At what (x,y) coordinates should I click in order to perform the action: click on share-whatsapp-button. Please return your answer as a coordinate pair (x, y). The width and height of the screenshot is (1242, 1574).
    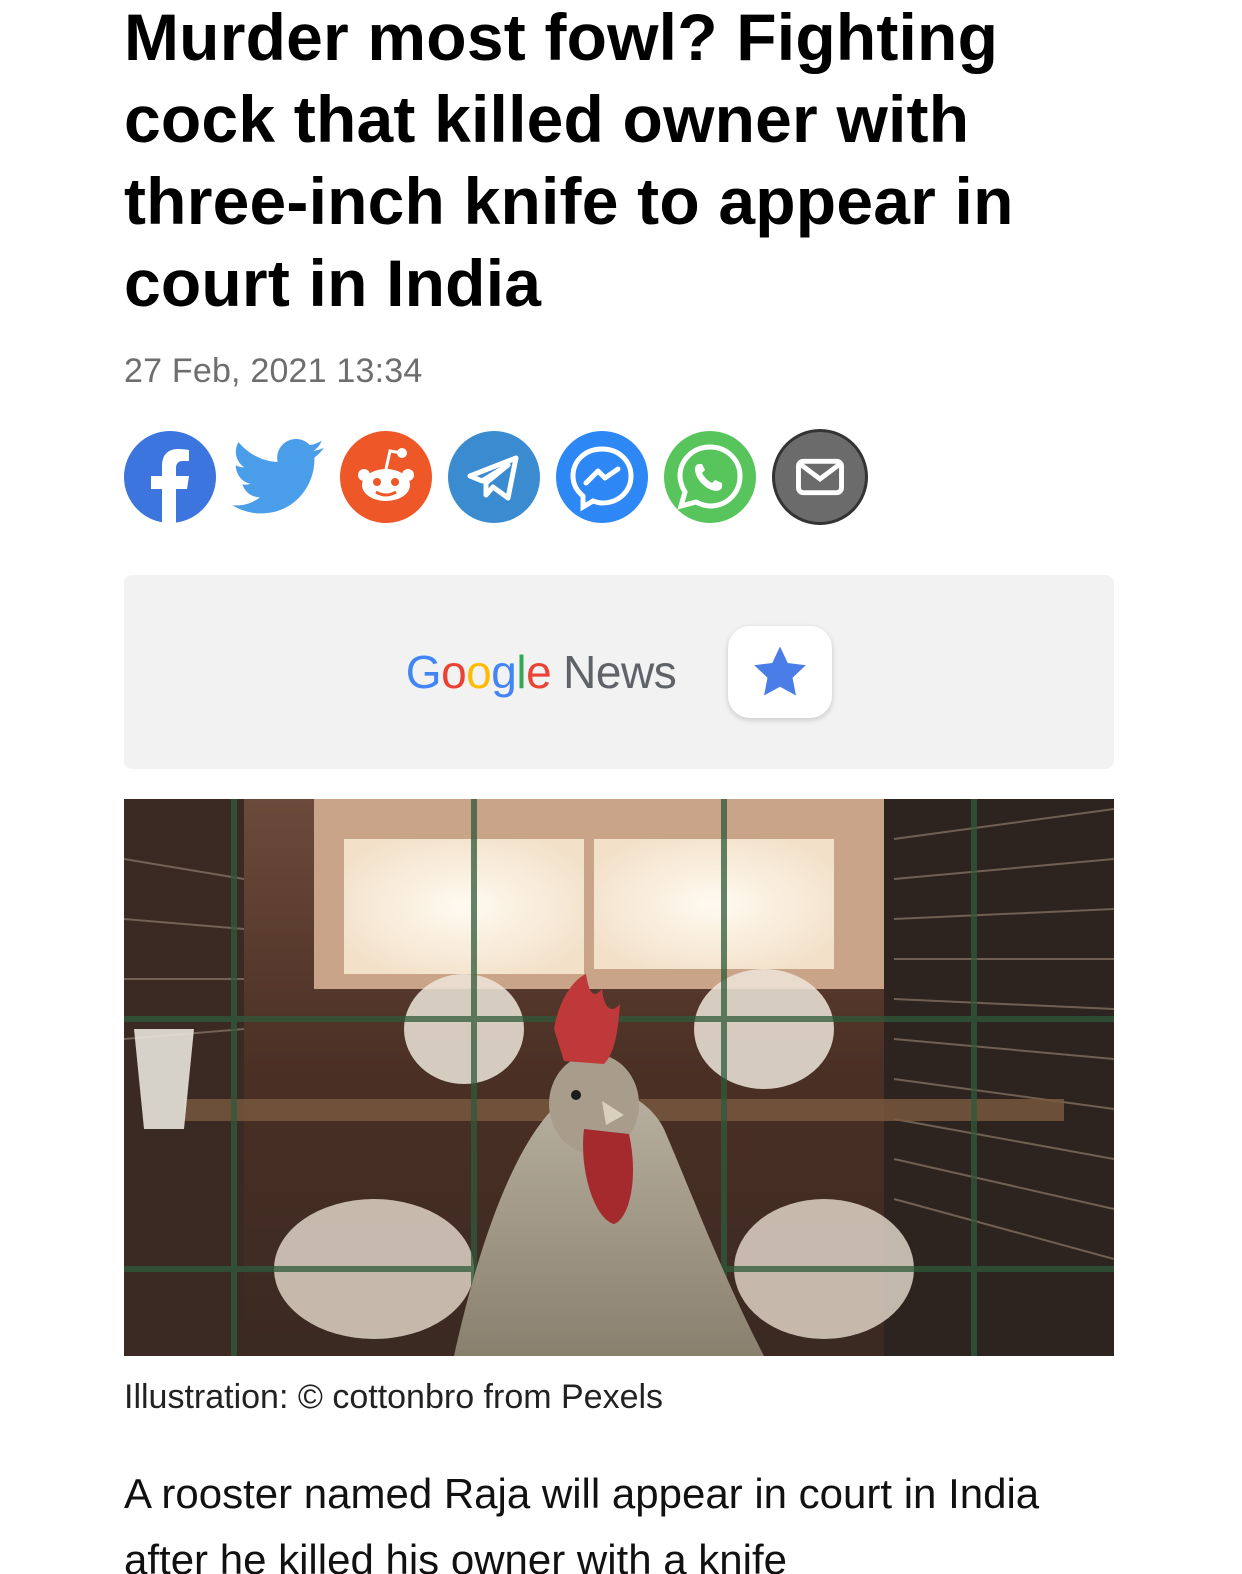
    Looking at the image, I should click on (710, 477).